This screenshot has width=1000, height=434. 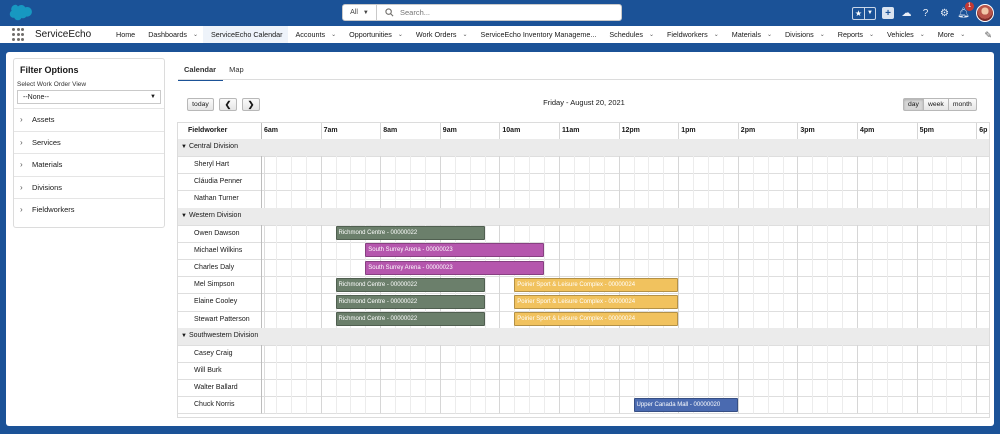 What do you see at coordinates (216, 199) in the screenshot?
I see `fieldworker-name: Nathan Turner` at bounding box center [216, 199].